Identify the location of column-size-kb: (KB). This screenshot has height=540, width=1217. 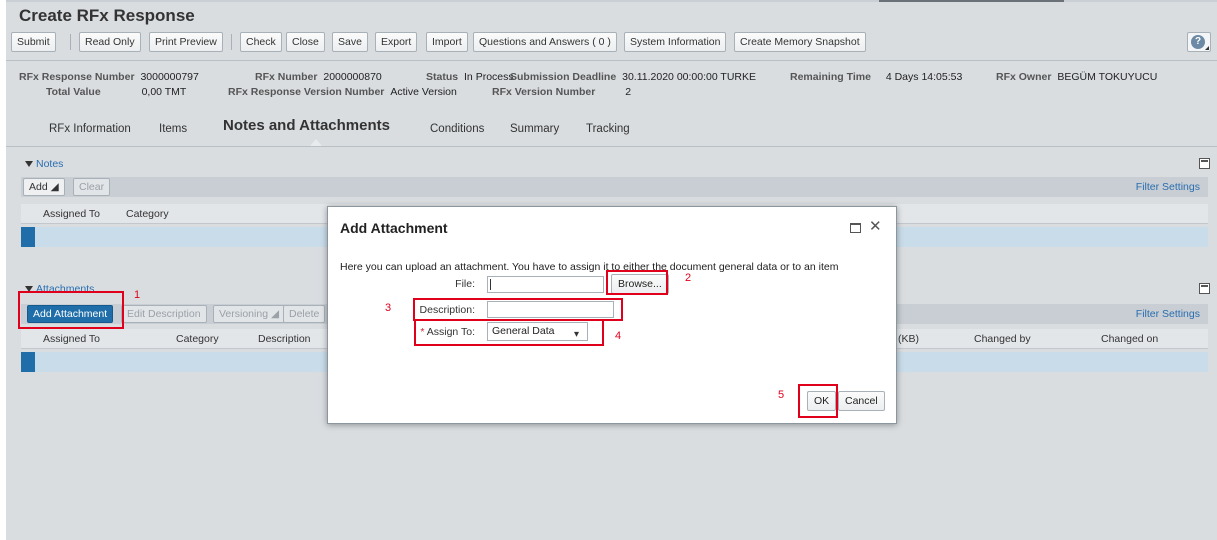
(908, 339).